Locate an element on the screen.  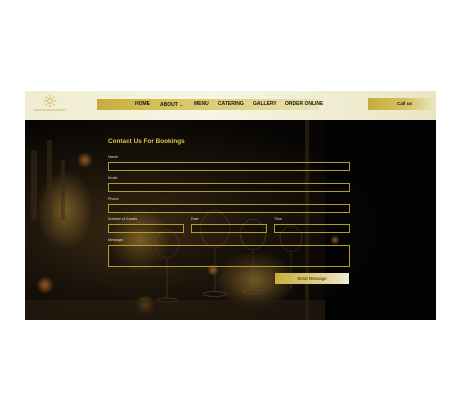
email-label: Email: is located at coordinates (113, 178).